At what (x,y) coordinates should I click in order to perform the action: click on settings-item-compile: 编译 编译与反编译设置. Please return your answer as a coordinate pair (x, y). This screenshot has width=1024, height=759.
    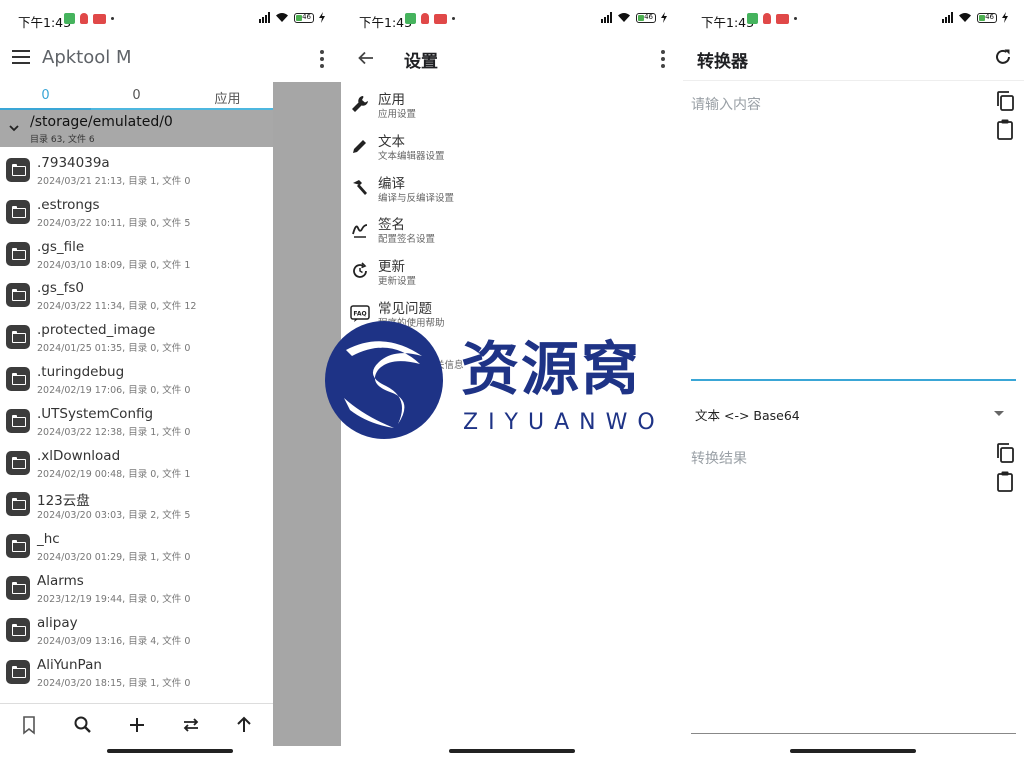
    Looking at the image, I should click on (512, 191).